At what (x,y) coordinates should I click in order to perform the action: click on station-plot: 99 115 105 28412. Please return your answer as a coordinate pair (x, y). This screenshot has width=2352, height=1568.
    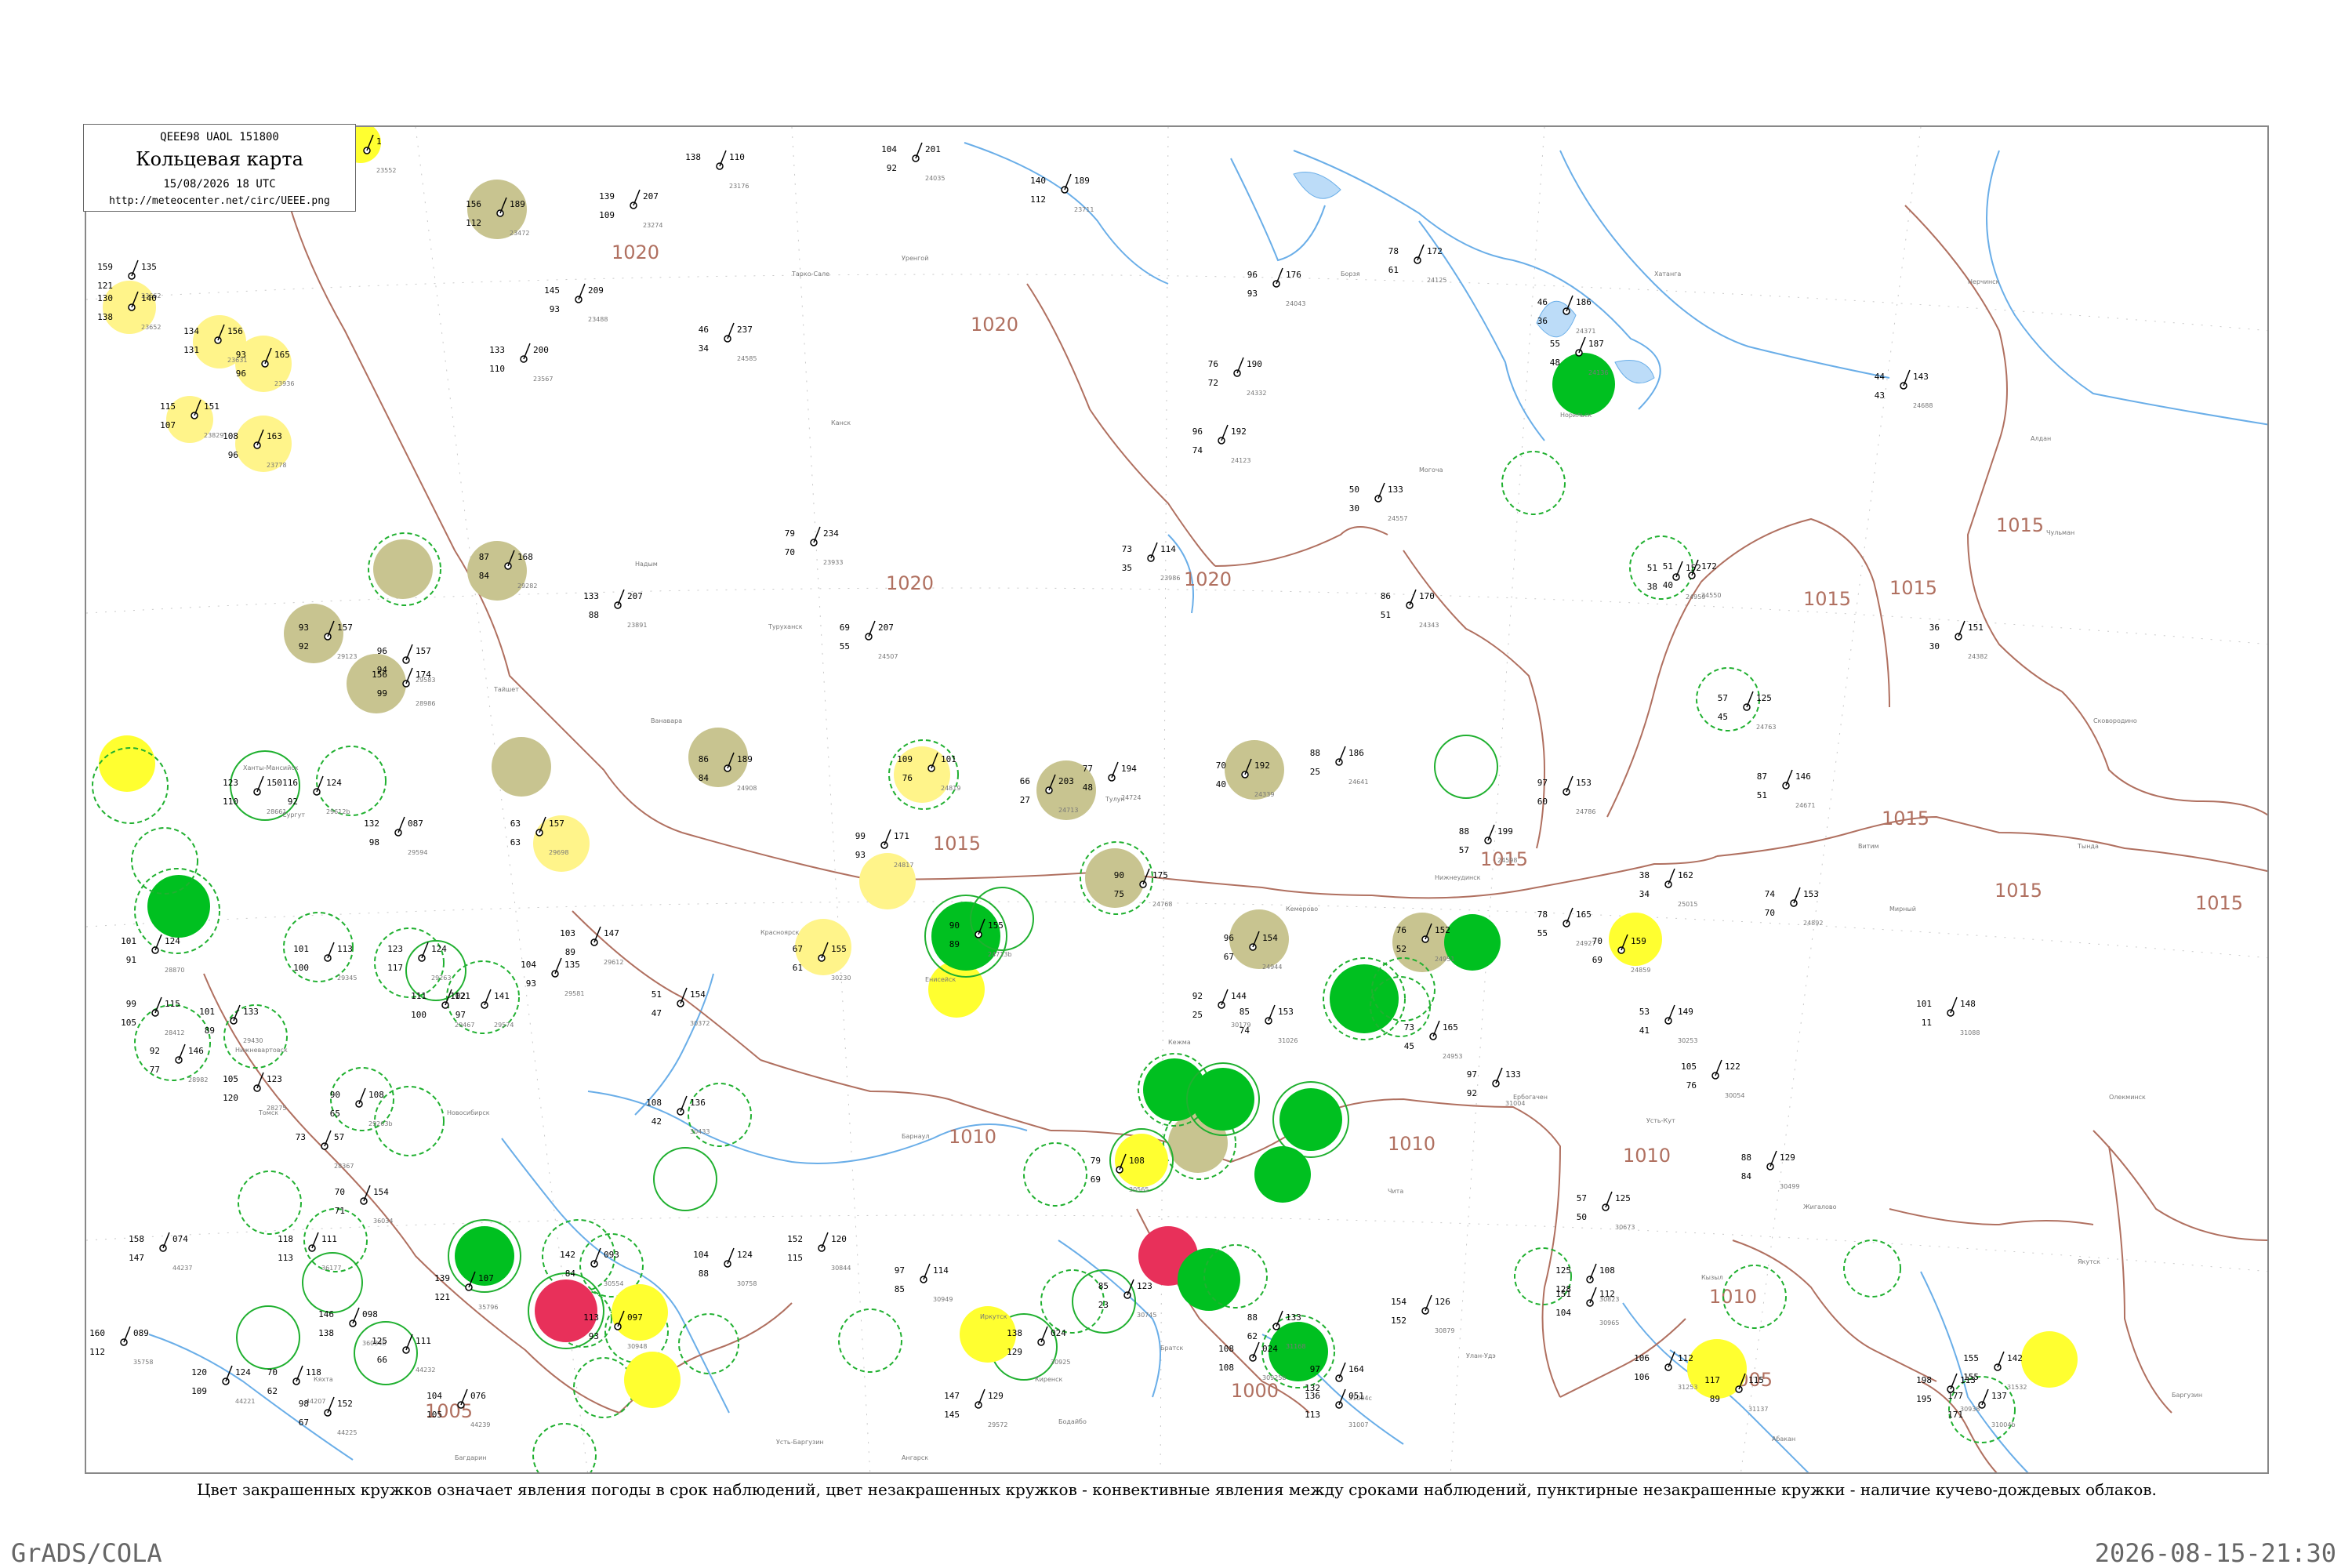
    Looking at the image, I should click on (152, 1016).